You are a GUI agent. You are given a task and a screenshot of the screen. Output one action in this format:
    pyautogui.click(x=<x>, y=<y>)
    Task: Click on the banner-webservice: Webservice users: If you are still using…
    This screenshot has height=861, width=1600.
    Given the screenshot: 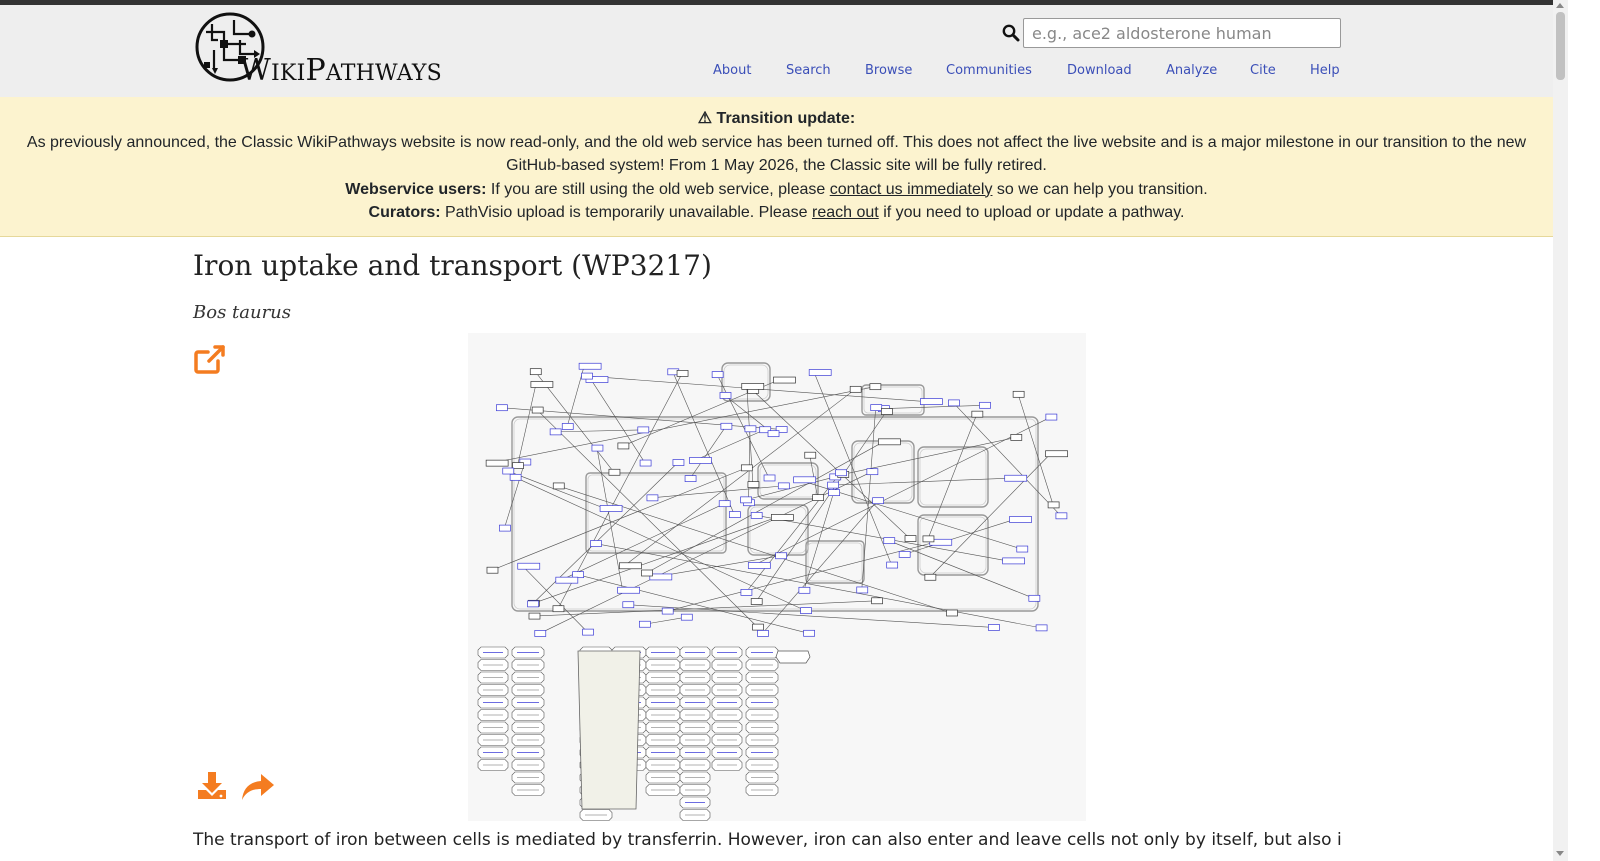 What is the action you would take?
    pyautogui.click(x=776, y=190)
    